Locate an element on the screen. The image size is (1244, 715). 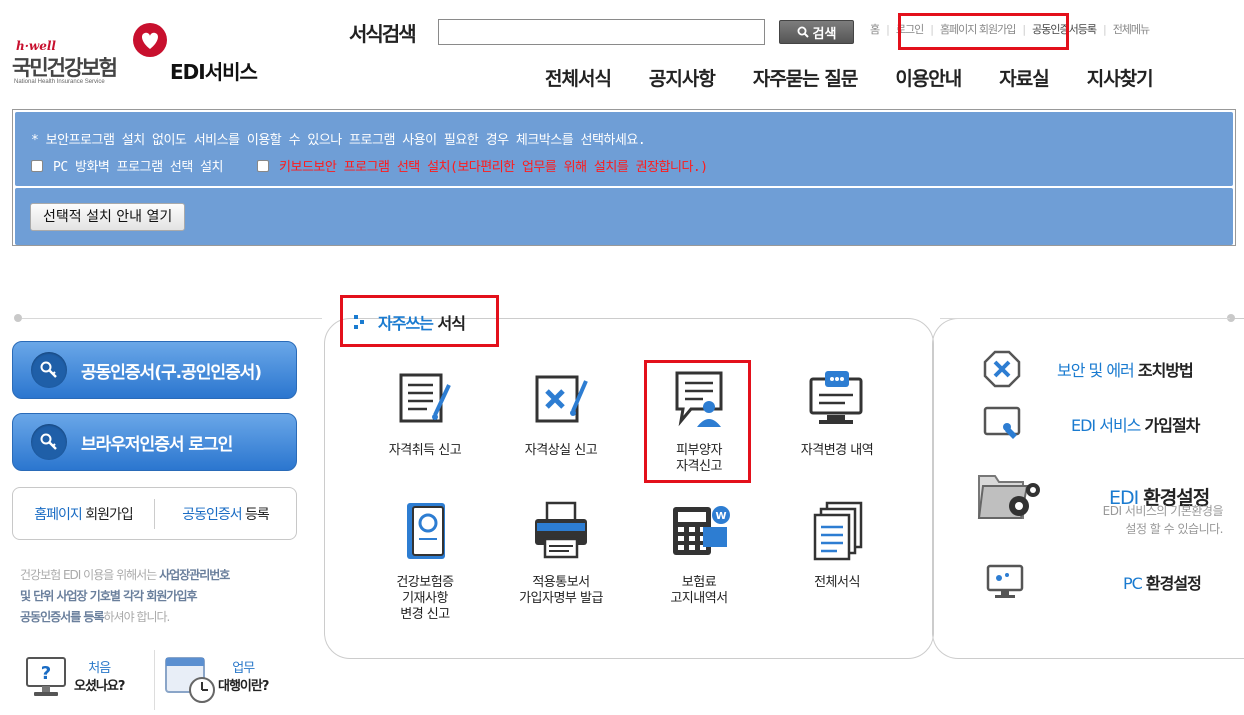
error-octagon-icon is located at coordinates (1002, 369).